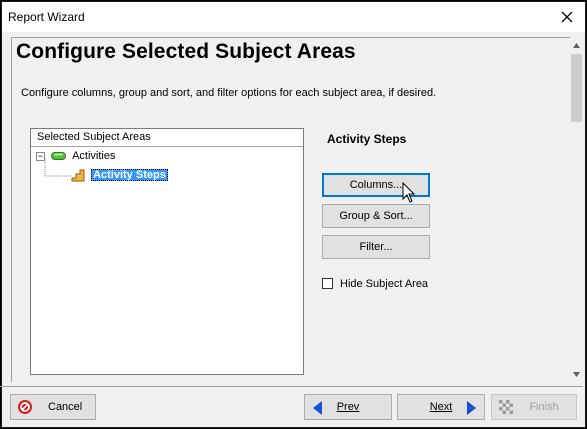  Describe the element at coordinates (25, 407) in the screenshot. I see `cancel-icon` at that location.